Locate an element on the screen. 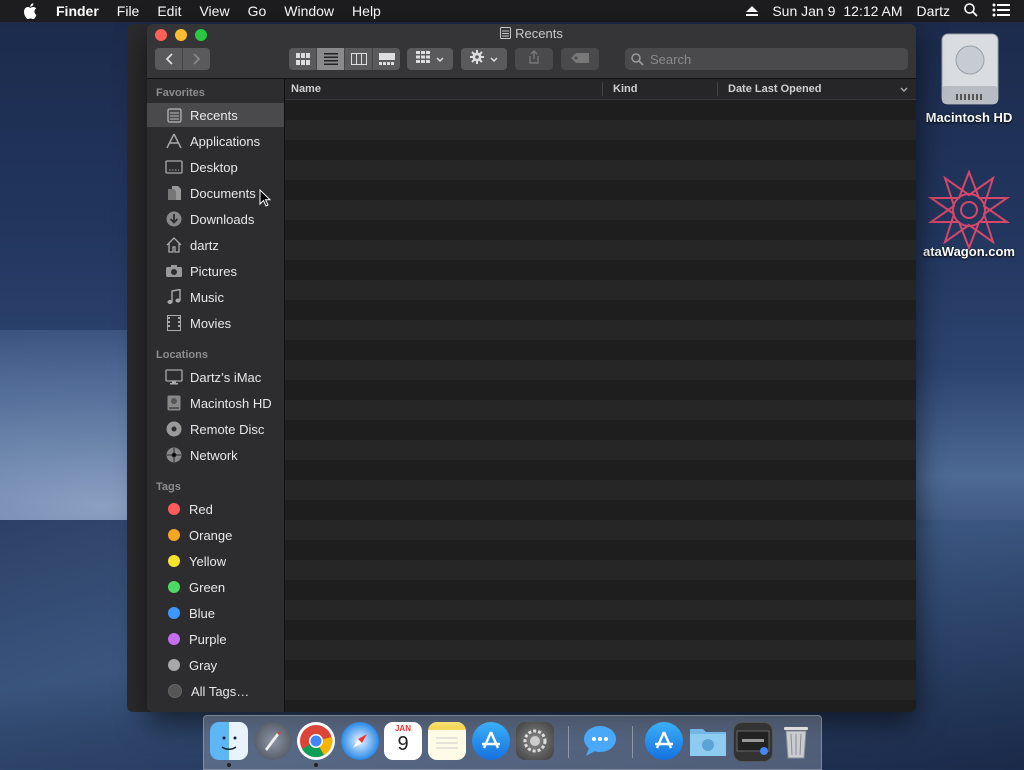  column-header-row: Name Kind Date Last Opened is located at coordinates (600, 89).